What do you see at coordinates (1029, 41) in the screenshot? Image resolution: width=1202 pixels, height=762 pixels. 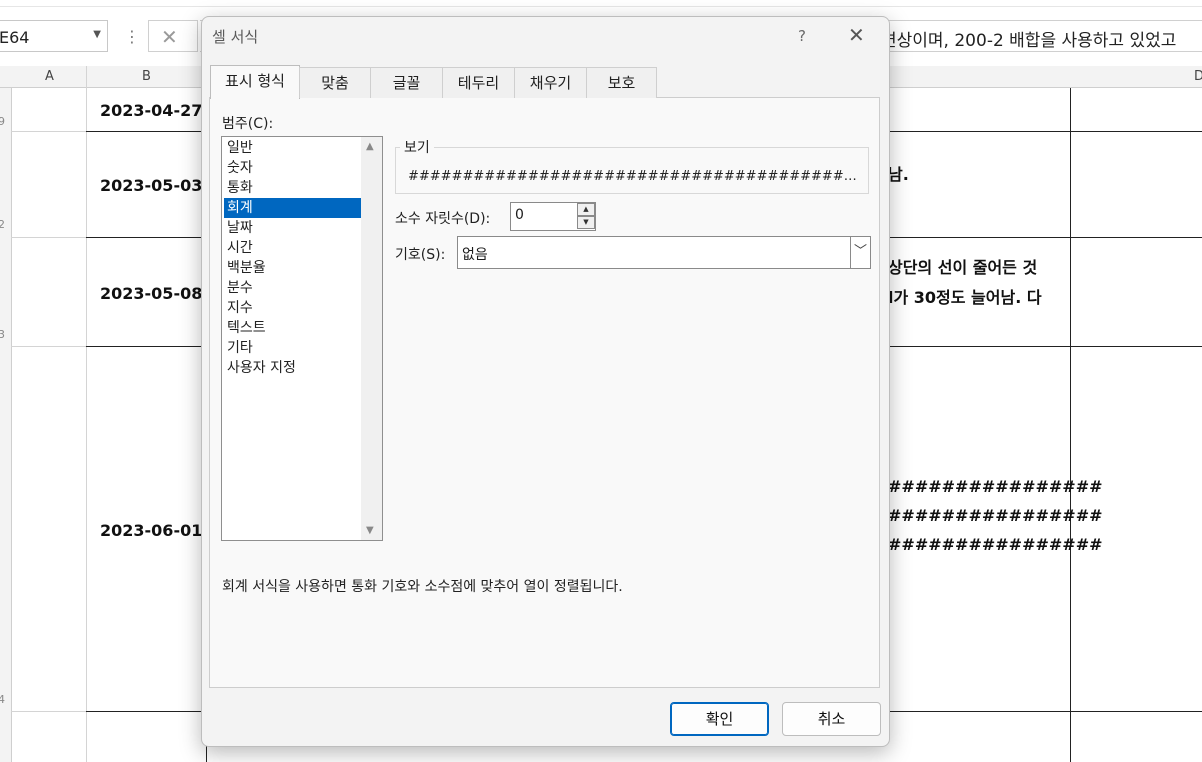 I see `formula-text: 변상이며, 200-2 배합을 사용하고 있었고` at bounding box center [1029, 41].